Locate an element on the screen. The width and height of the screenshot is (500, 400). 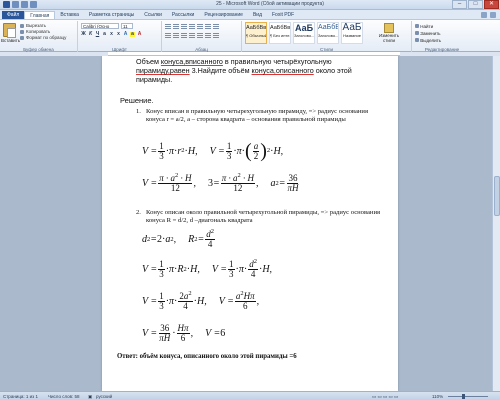
redo-icon is located at coordinates (33, 4).